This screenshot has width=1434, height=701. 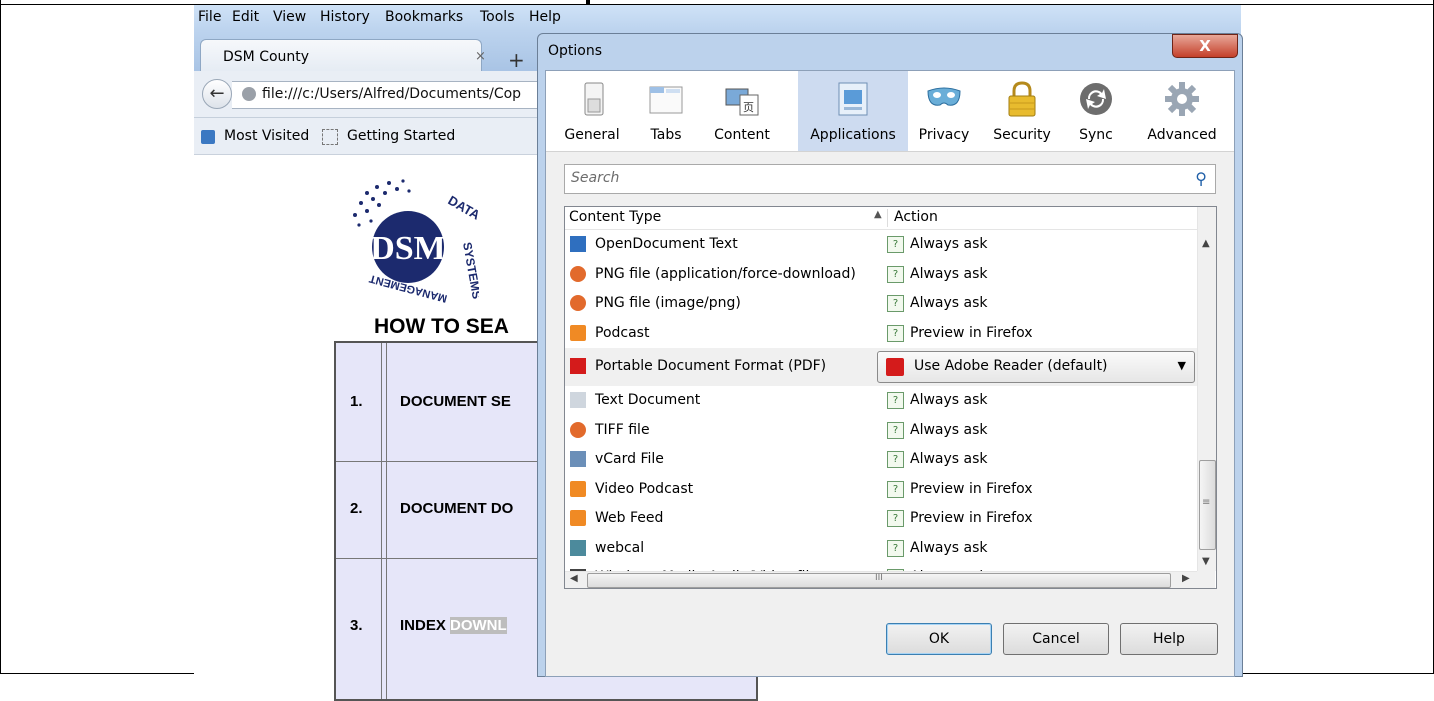 I want to click on search-input: Search ⚲, so click(x=890, y=179).